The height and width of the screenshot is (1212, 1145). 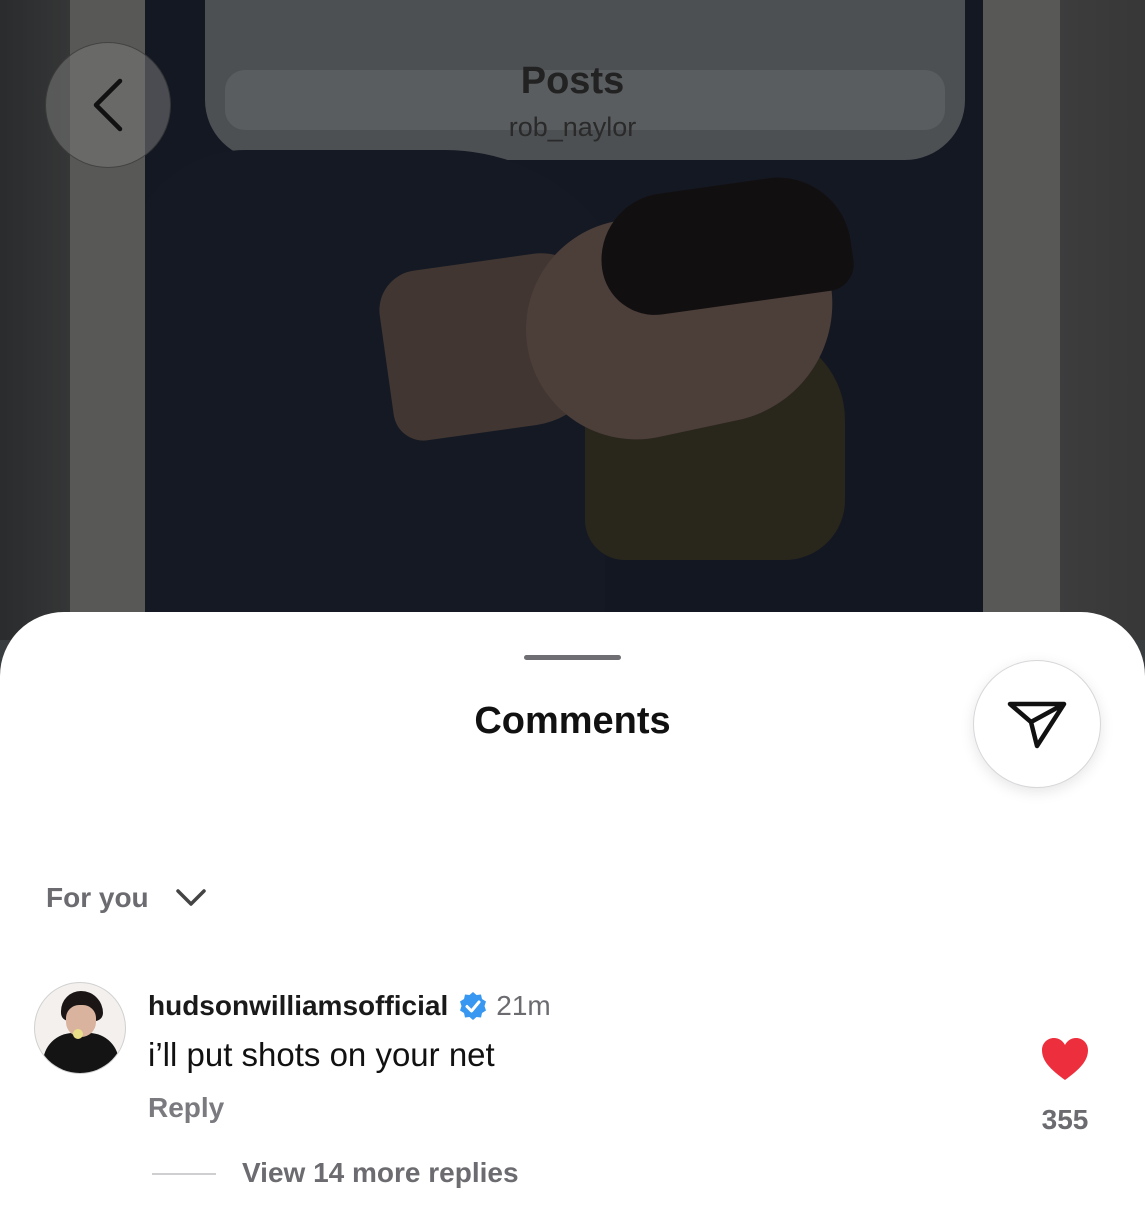 What do you see at coordinates (572, 81) in the screenshot?
I see `page-title: Posts` at bounding box center [572, 81].